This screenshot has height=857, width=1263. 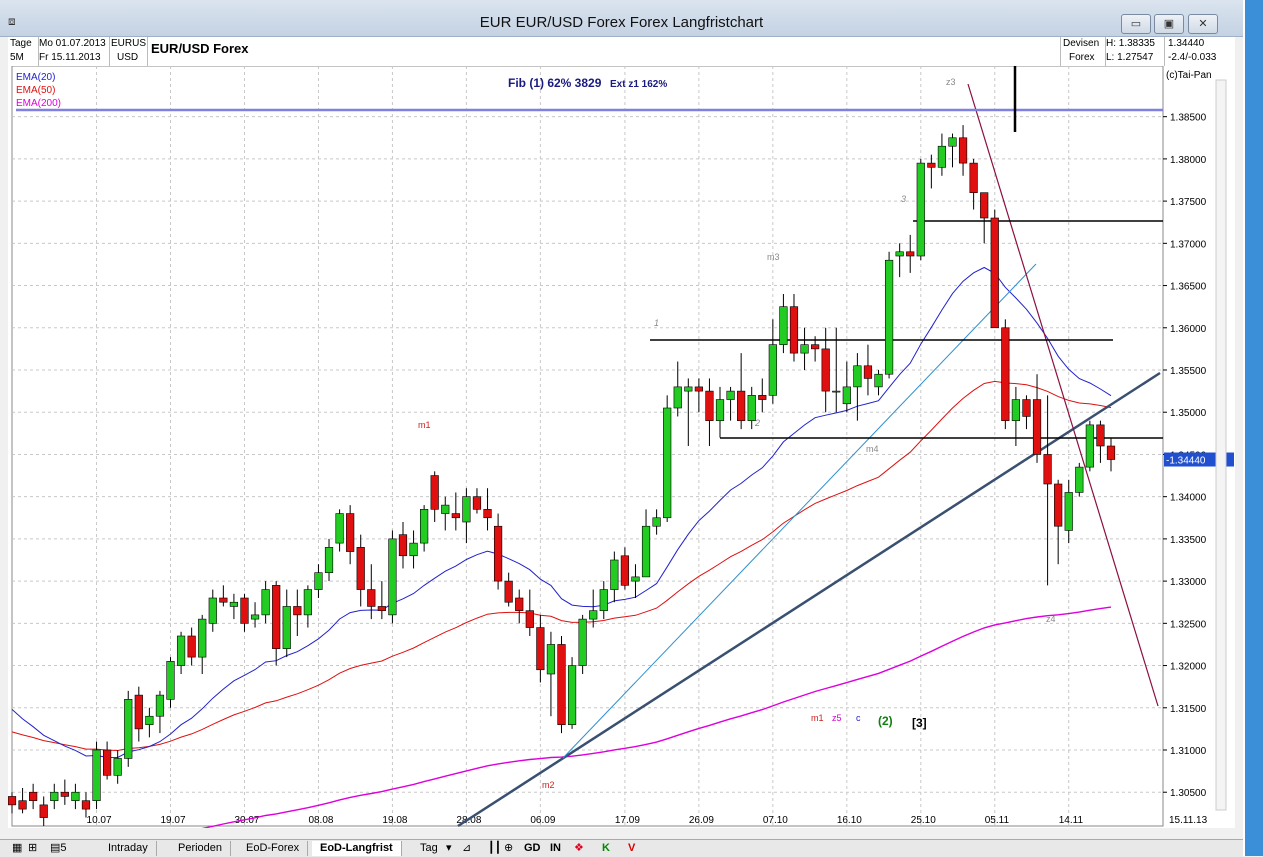 I want to click on table-icon: ⊞, so click(x=32, y=848).